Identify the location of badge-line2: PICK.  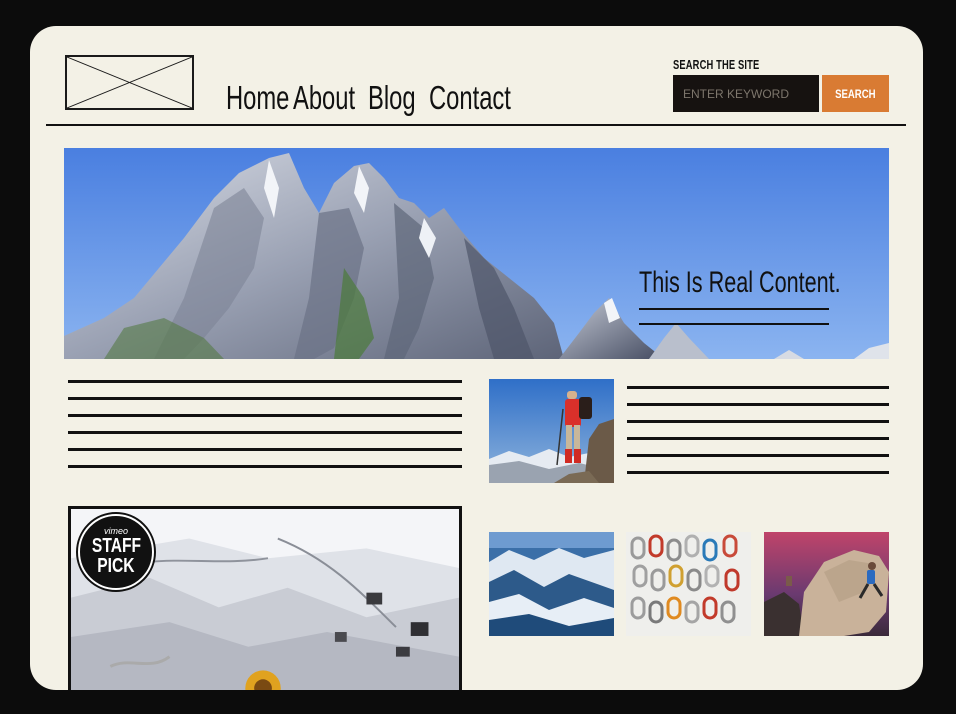
(116, 566).